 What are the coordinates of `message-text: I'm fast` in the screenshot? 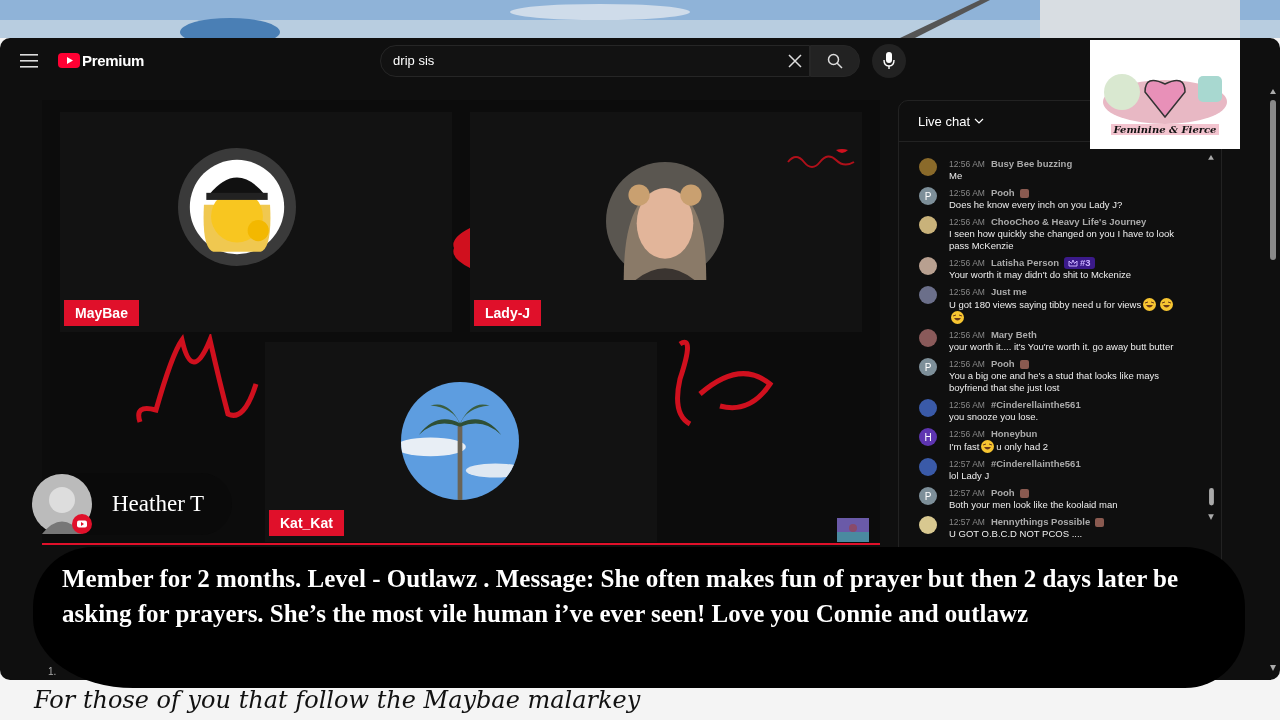 It's located at (964, 446).